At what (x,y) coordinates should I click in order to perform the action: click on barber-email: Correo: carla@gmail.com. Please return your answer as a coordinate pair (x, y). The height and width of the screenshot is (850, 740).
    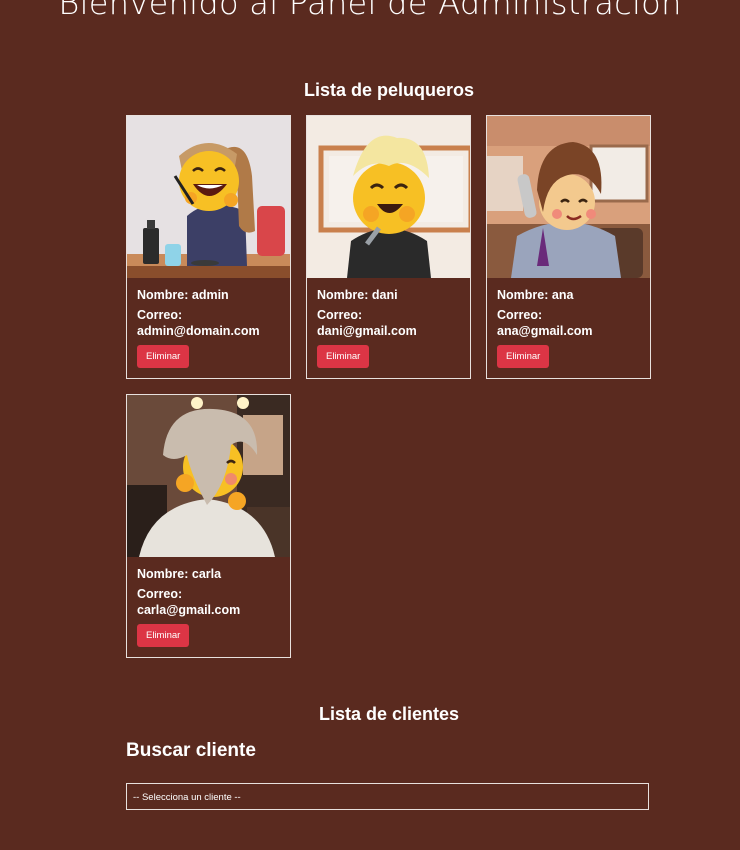
    Looking at the image, I should click on (189, 602).